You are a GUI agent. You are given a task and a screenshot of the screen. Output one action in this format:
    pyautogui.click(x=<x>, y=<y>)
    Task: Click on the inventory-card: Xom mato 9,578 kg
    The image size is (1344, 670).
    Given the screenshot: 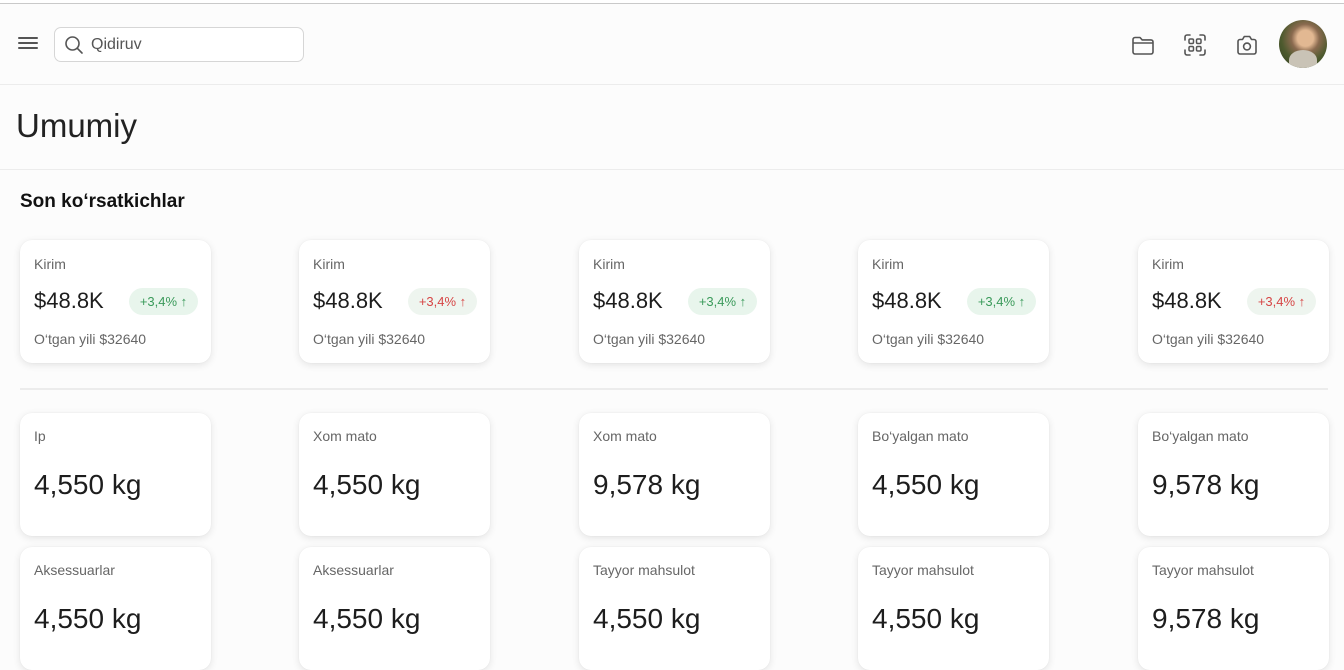 What is the action you would take?
    pyautogui.click(x=674, y=474)
    